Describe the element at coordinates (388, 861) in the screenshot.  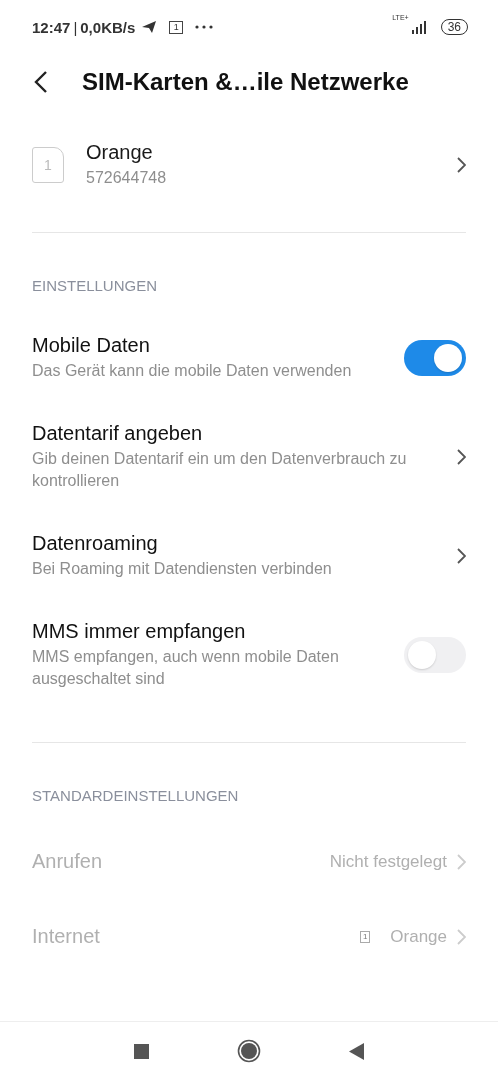
I see `setting-value: Nicht festgelegt` at that location.